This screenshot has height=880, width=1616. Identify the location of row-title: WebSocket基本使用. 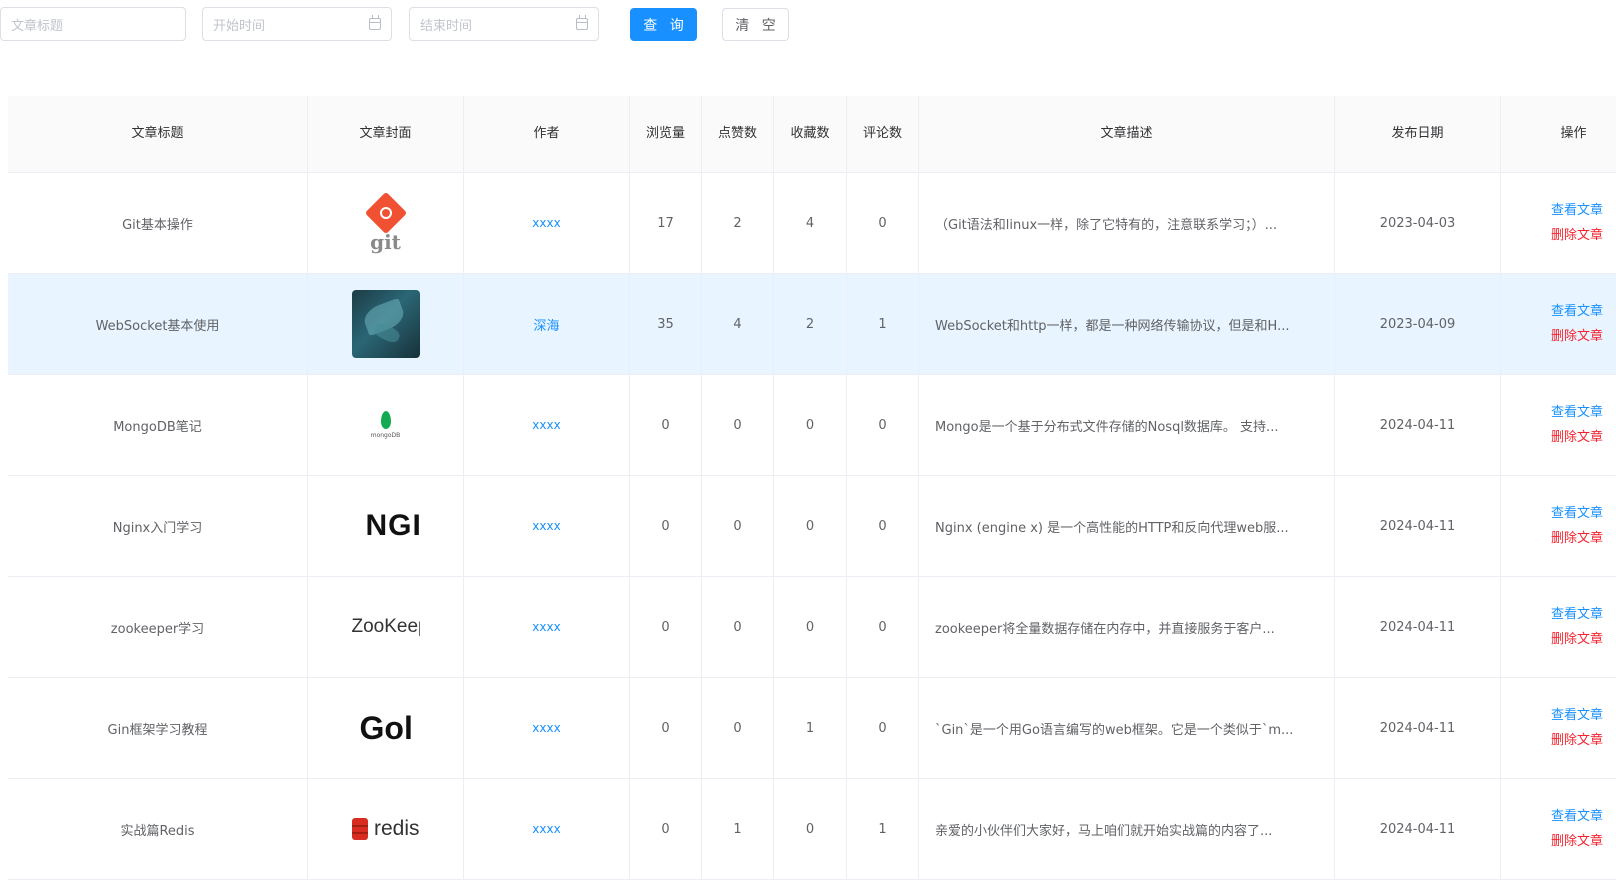
(158, 324).